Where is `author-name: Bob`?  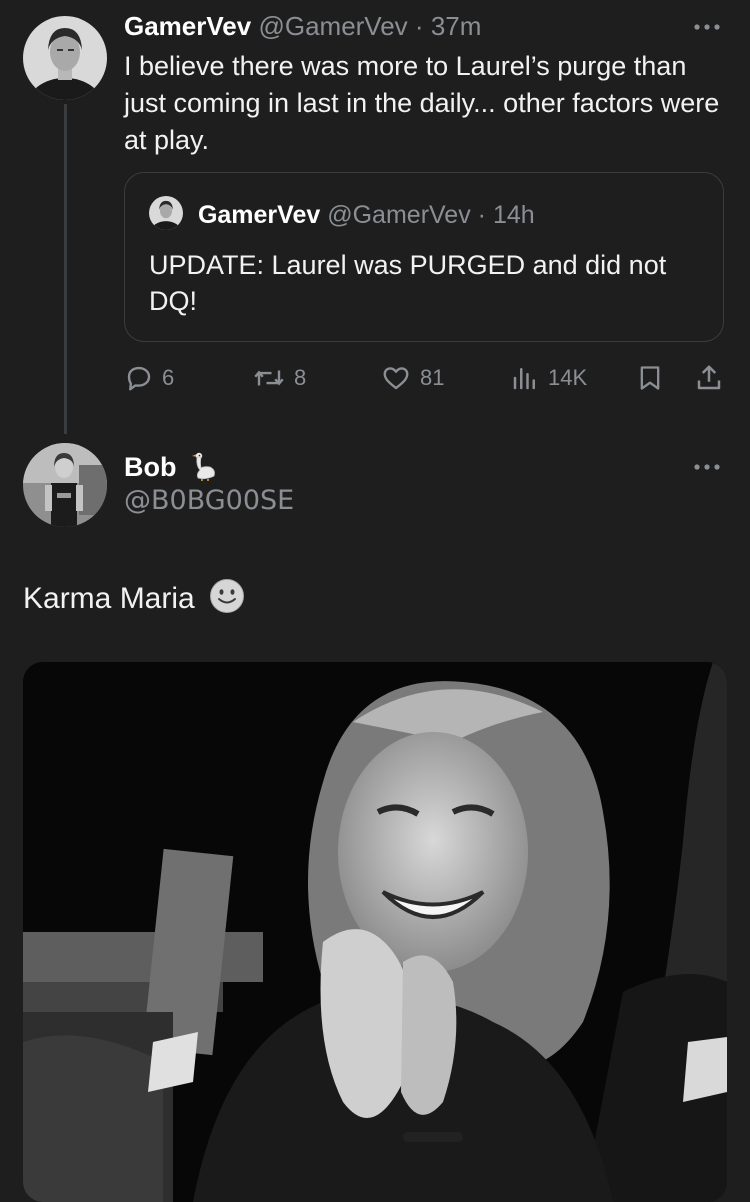
author-name: Bob is located at coordinates (150, 467).